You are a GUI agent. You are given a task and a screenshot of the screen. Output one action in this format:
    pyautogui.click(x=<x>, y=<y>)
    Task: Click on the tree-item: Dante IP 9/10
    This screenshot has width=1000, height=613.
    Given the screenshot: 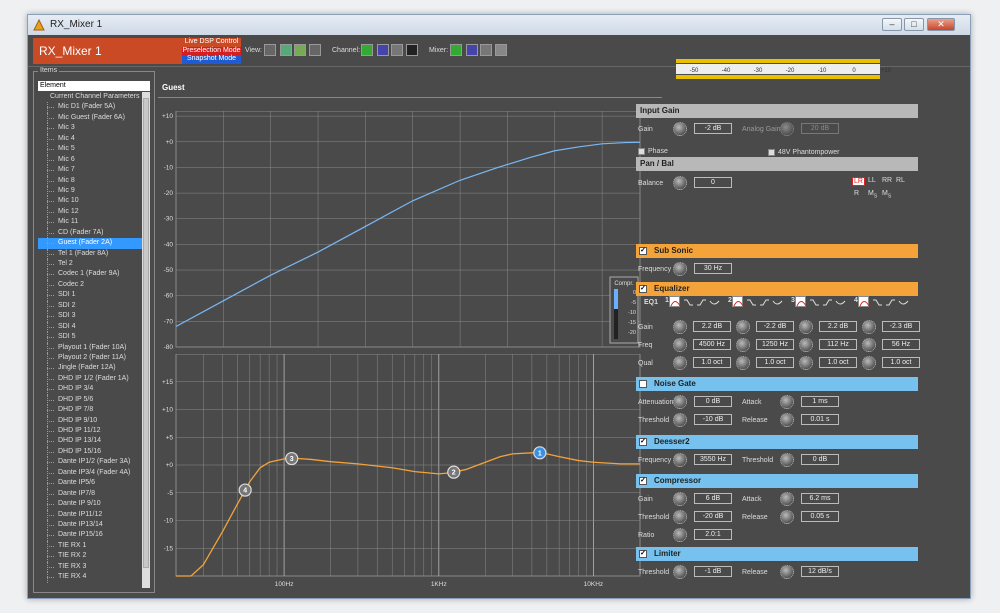 What is the action you would take?
    pyautogui.click(x=90, y=504)
    